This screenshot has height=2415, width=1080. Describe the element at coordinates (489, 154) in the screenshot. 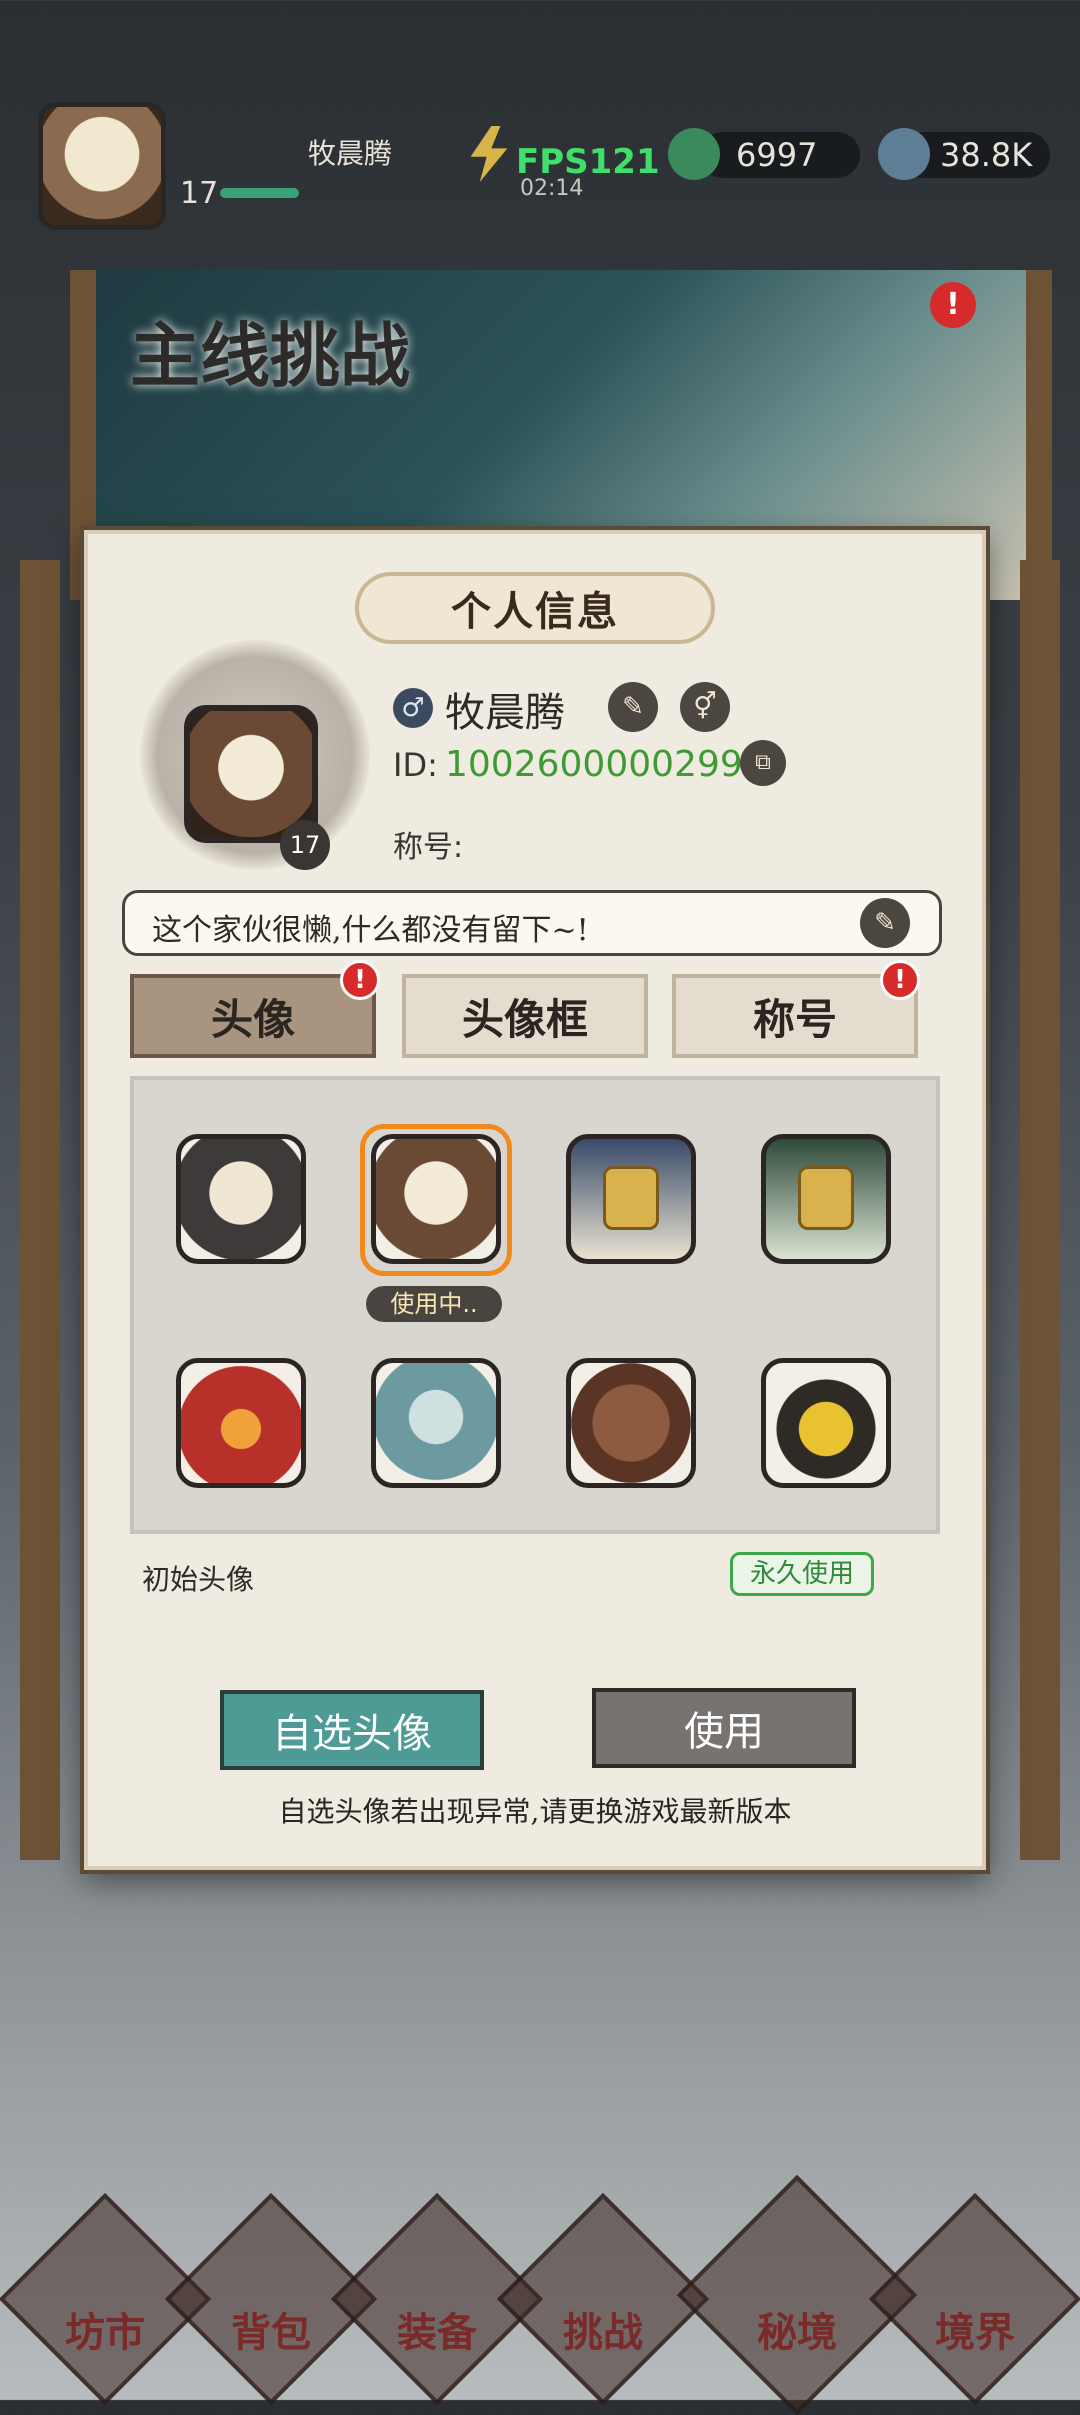

I see `energy-icon` at that location.